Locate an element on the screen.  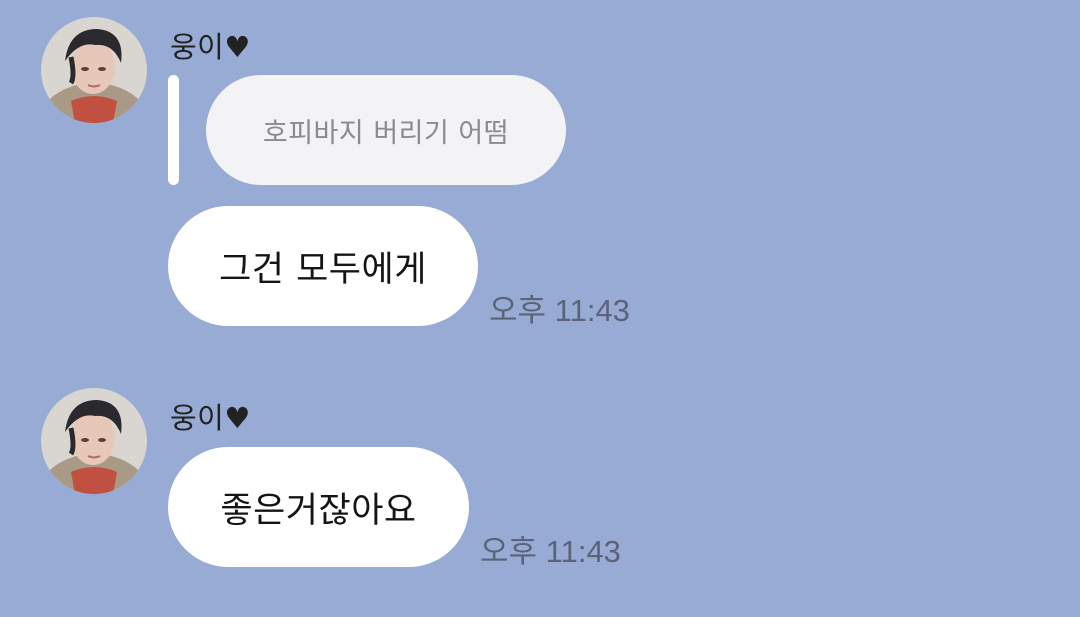
reply-quote-bar is located at coordinates (173, 130).